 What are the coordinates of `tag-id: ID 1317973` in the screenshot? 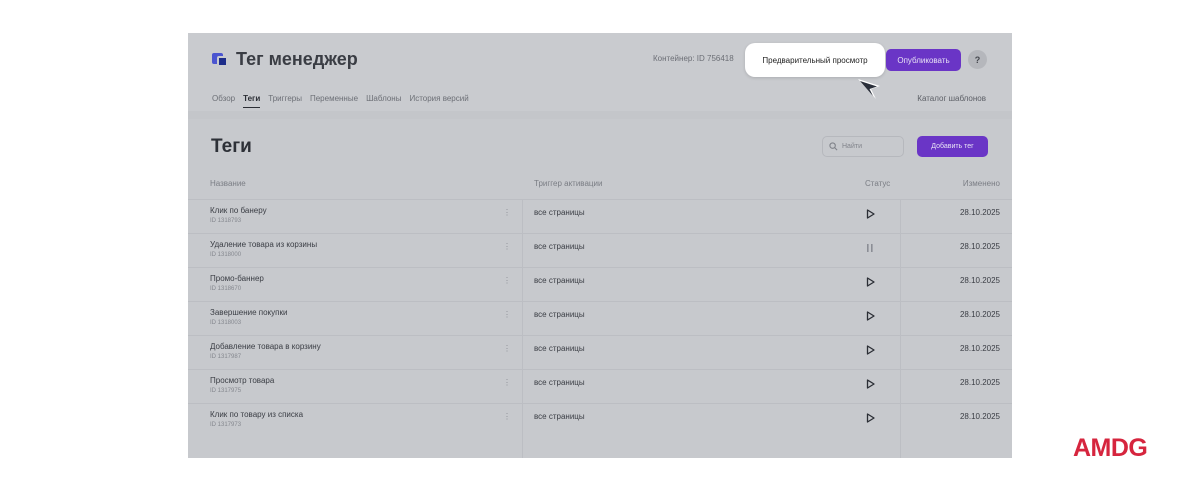 It's located at (226, 425).